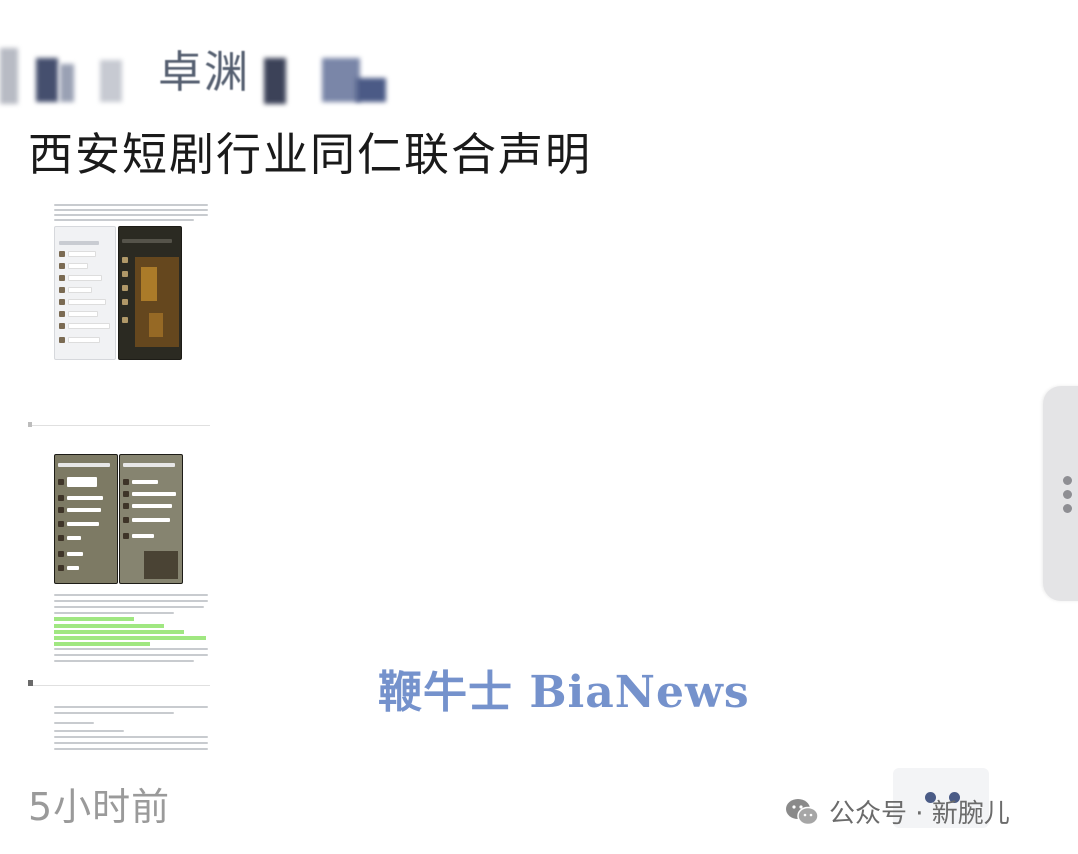  I want to click on wechat-icon, so click(802, 811).